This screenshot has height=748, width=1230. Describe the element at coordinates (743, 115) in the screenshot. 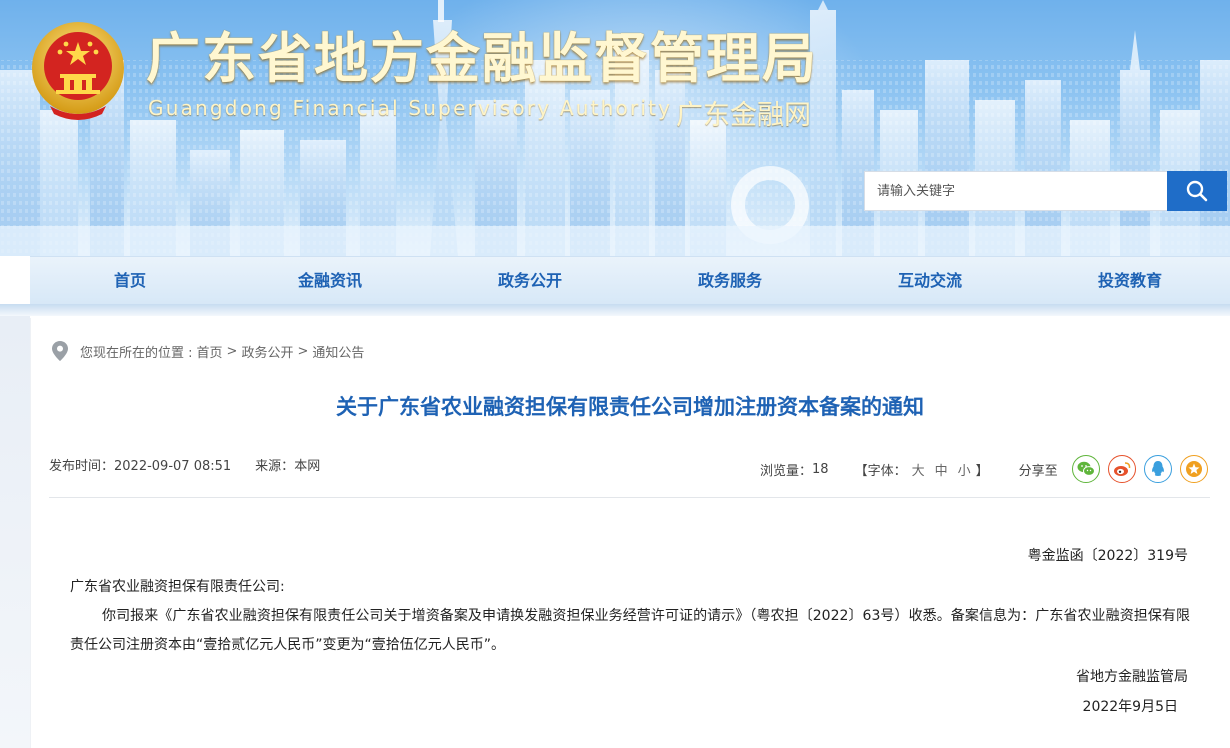

I see `site-name-cn: 广东金融网` at that location.